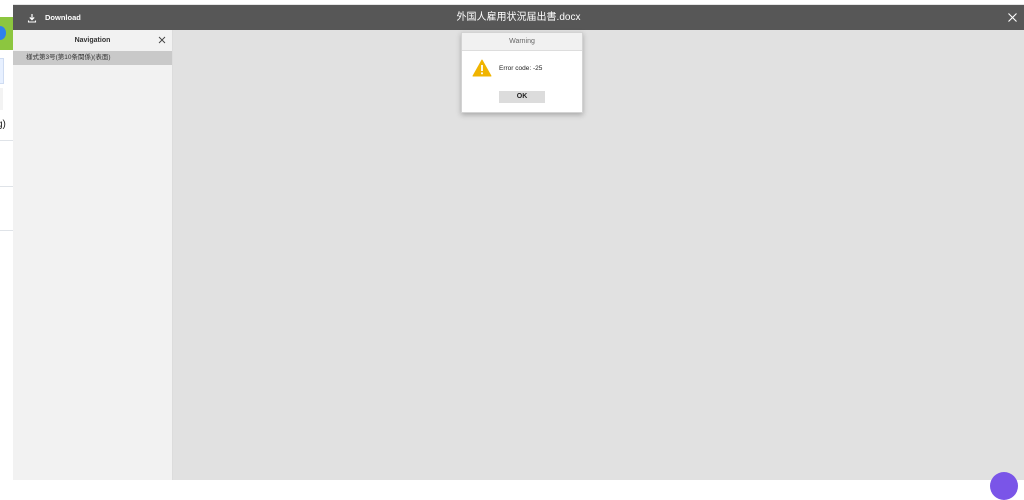 The width and height of the screenshot is (1024, 500). I want to click on background-partial-text: g), so click(3, 124).